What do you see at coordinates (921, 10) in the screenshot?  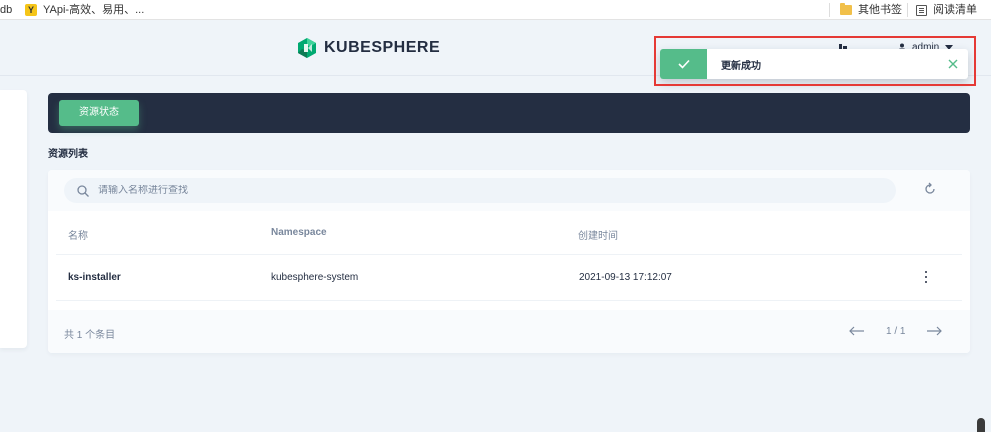 I see `reading-list-icon` at bounding box center [921, 10].